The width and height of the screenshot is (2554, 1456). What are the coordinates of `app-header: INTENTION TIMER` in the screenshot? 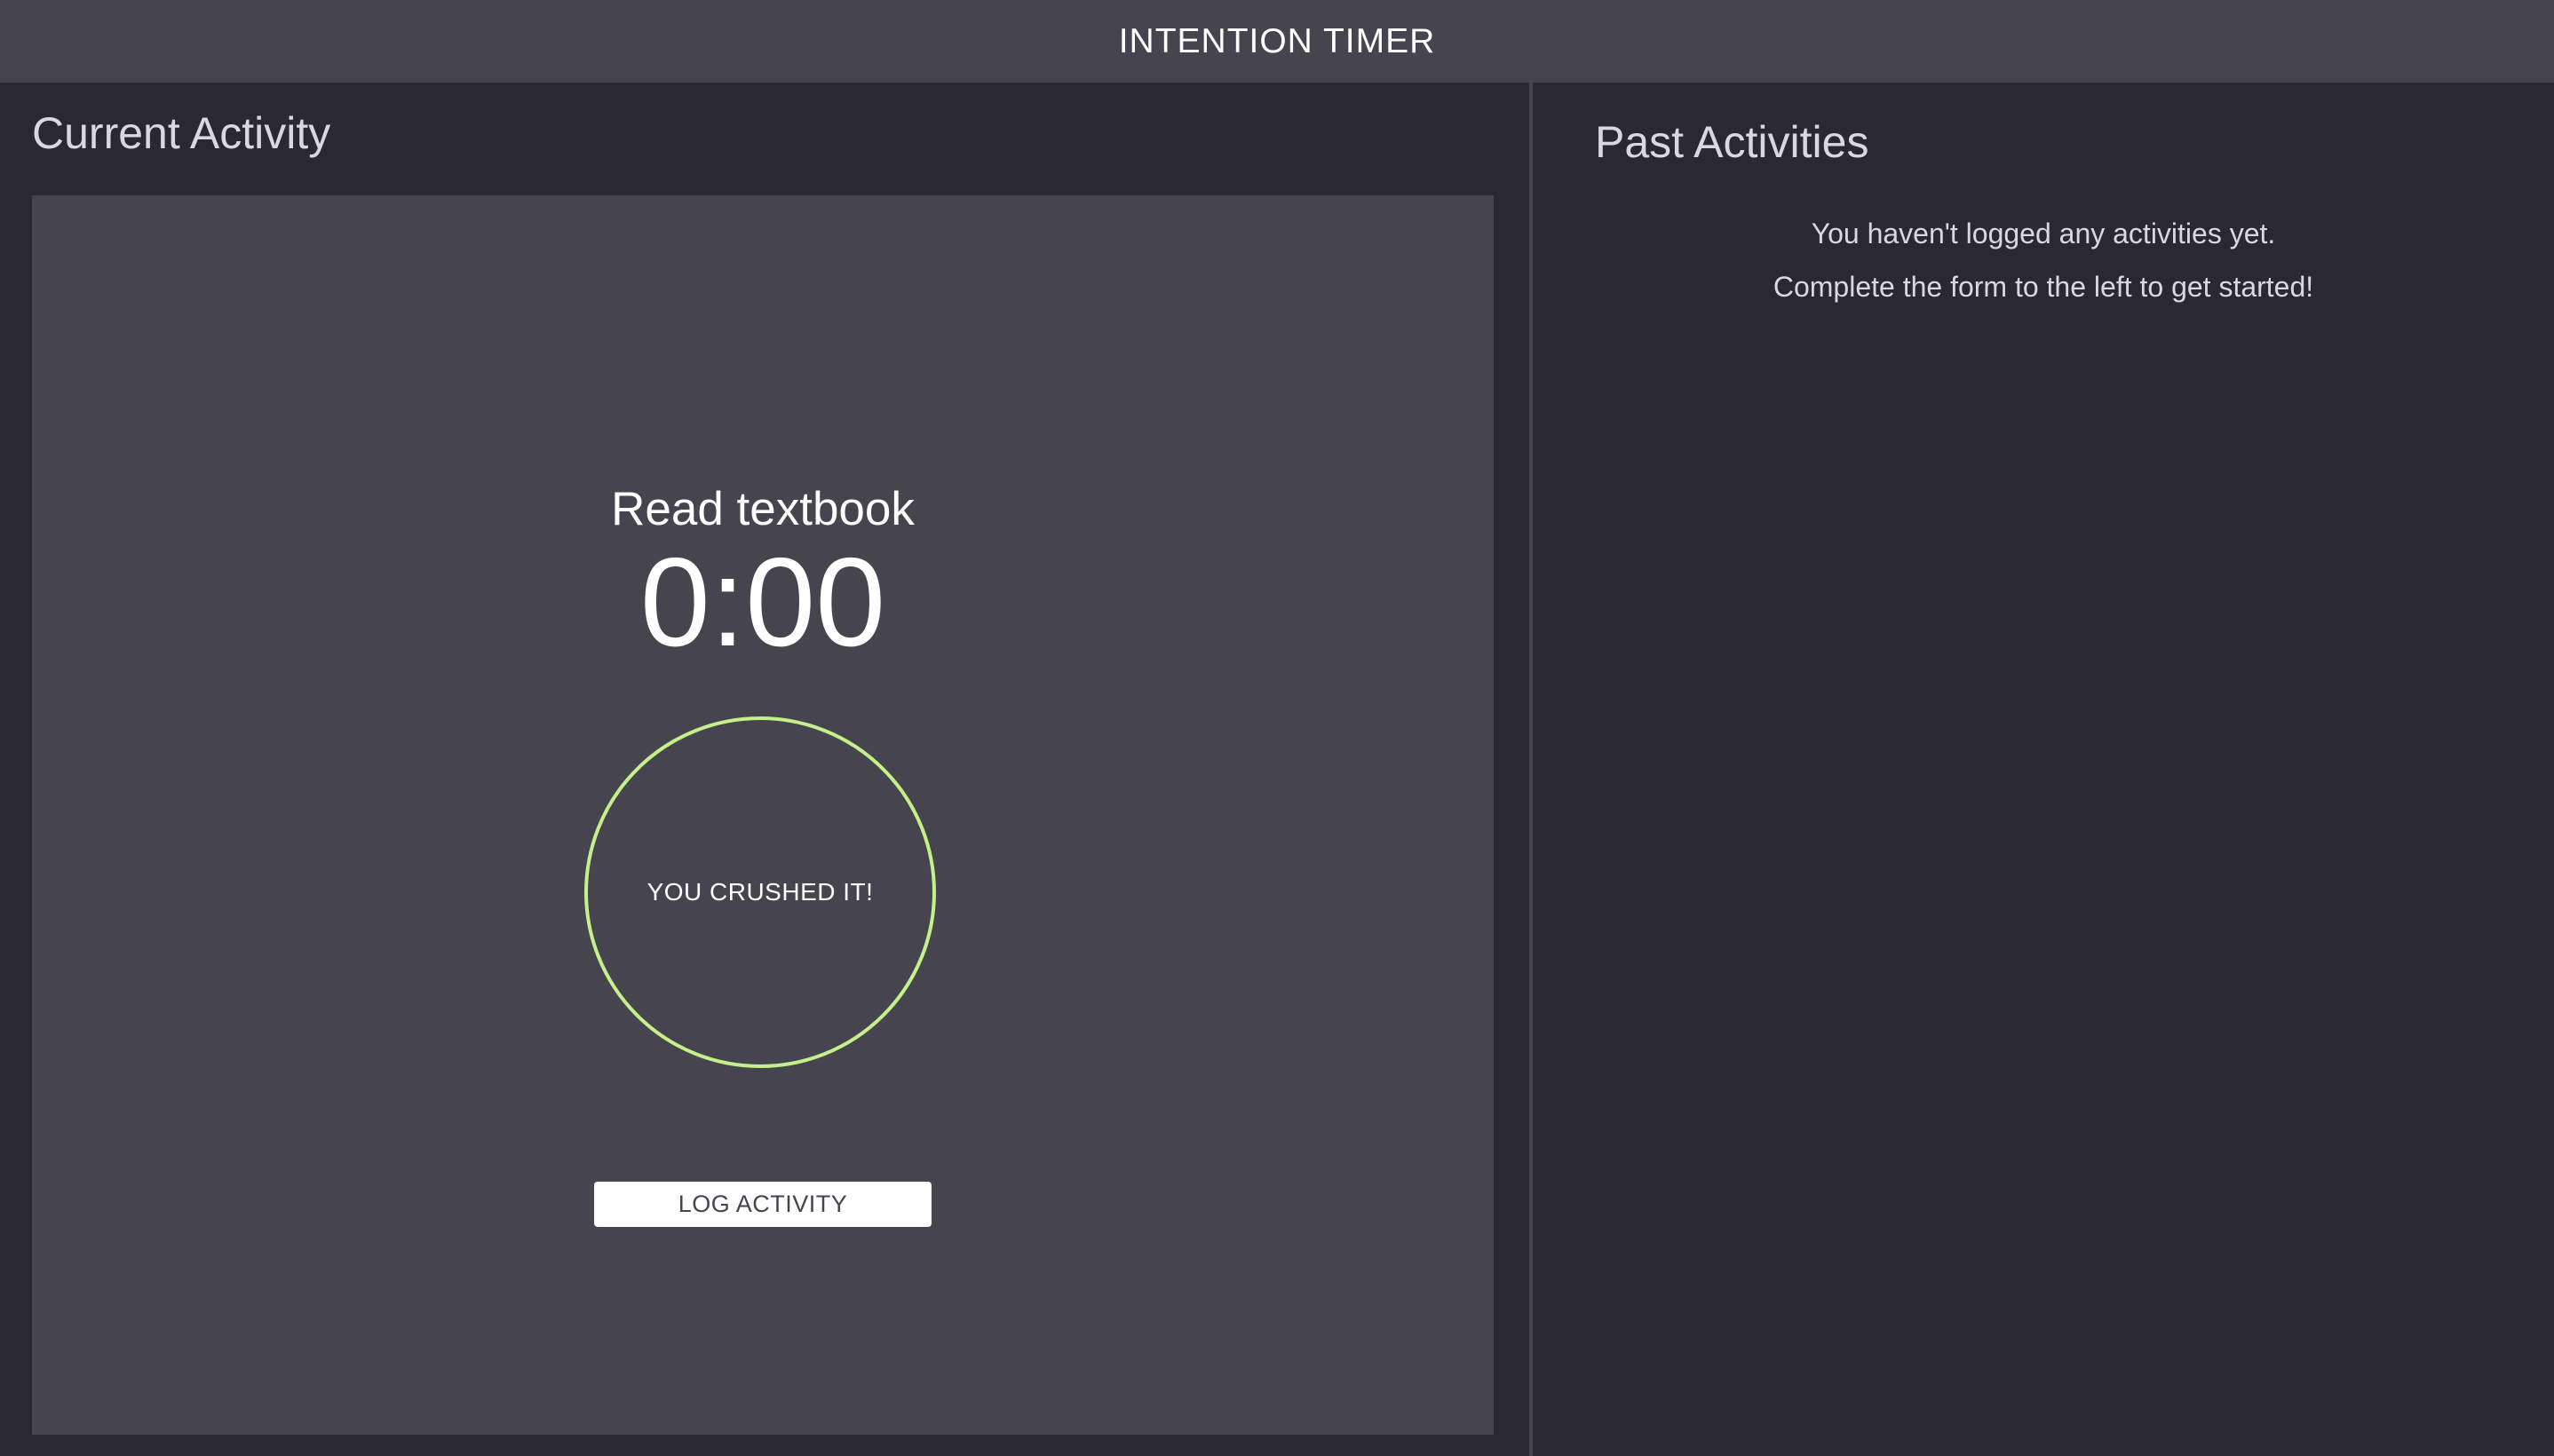 It's located at (1277, 41).